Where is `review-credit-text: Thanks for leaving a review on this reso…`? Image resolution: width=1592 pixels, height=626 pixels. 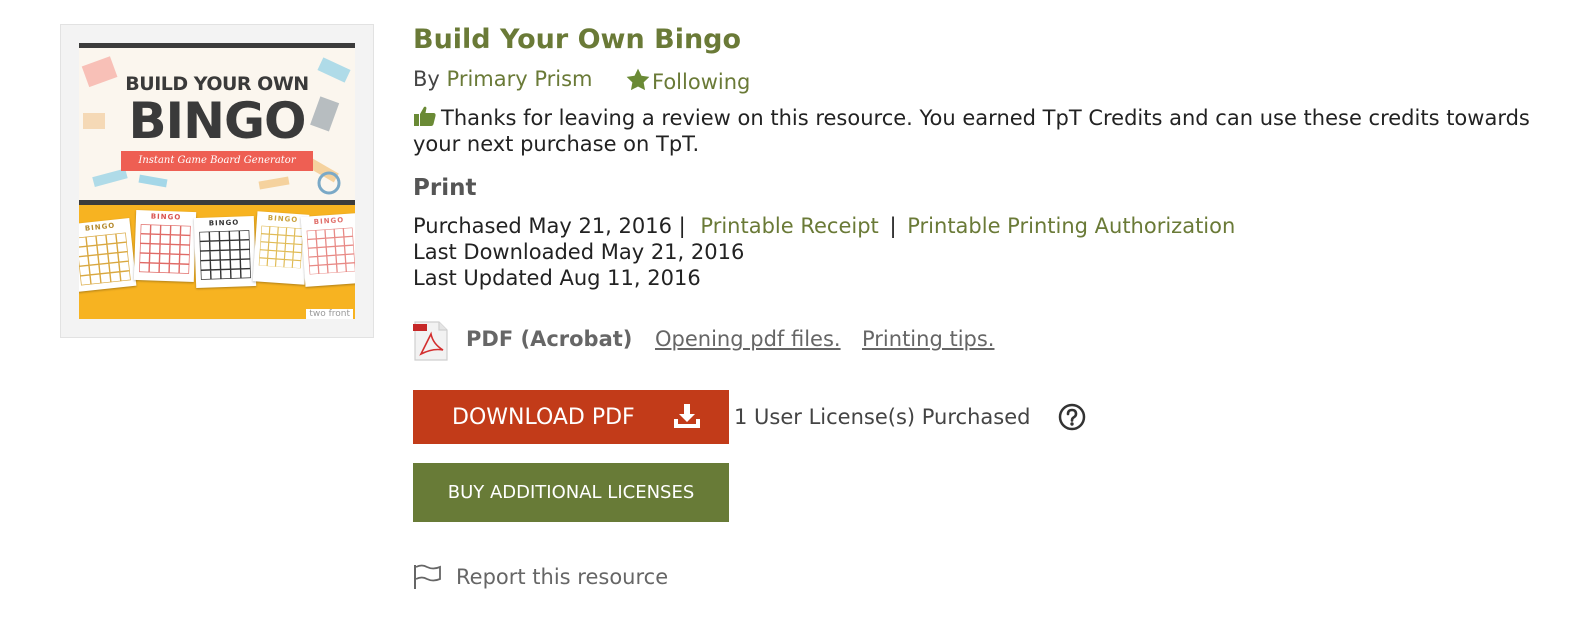
review-credit-text: Thanks for leaving a review on this reso… is located at coordinates (971, 131).